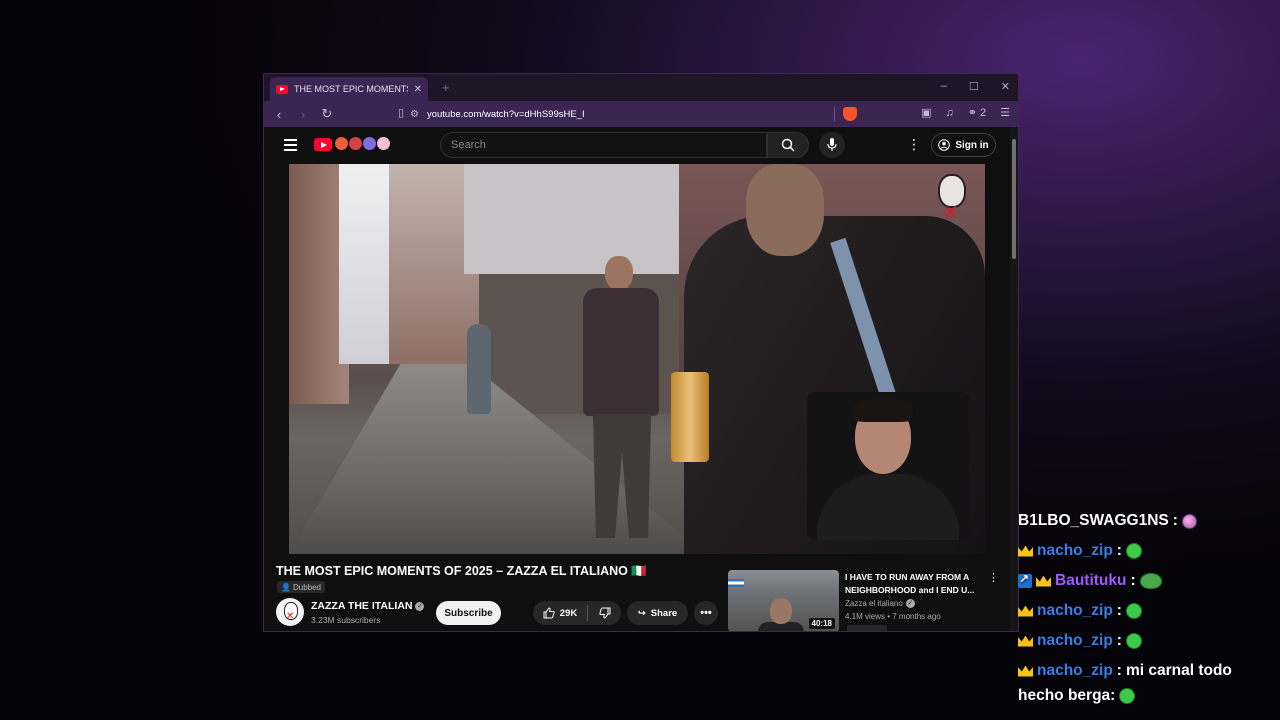  What do you see at coordinates (972, 145) in the screenshot?
I see `sign-in-label: Sign in` at bounding box center [972, 145].